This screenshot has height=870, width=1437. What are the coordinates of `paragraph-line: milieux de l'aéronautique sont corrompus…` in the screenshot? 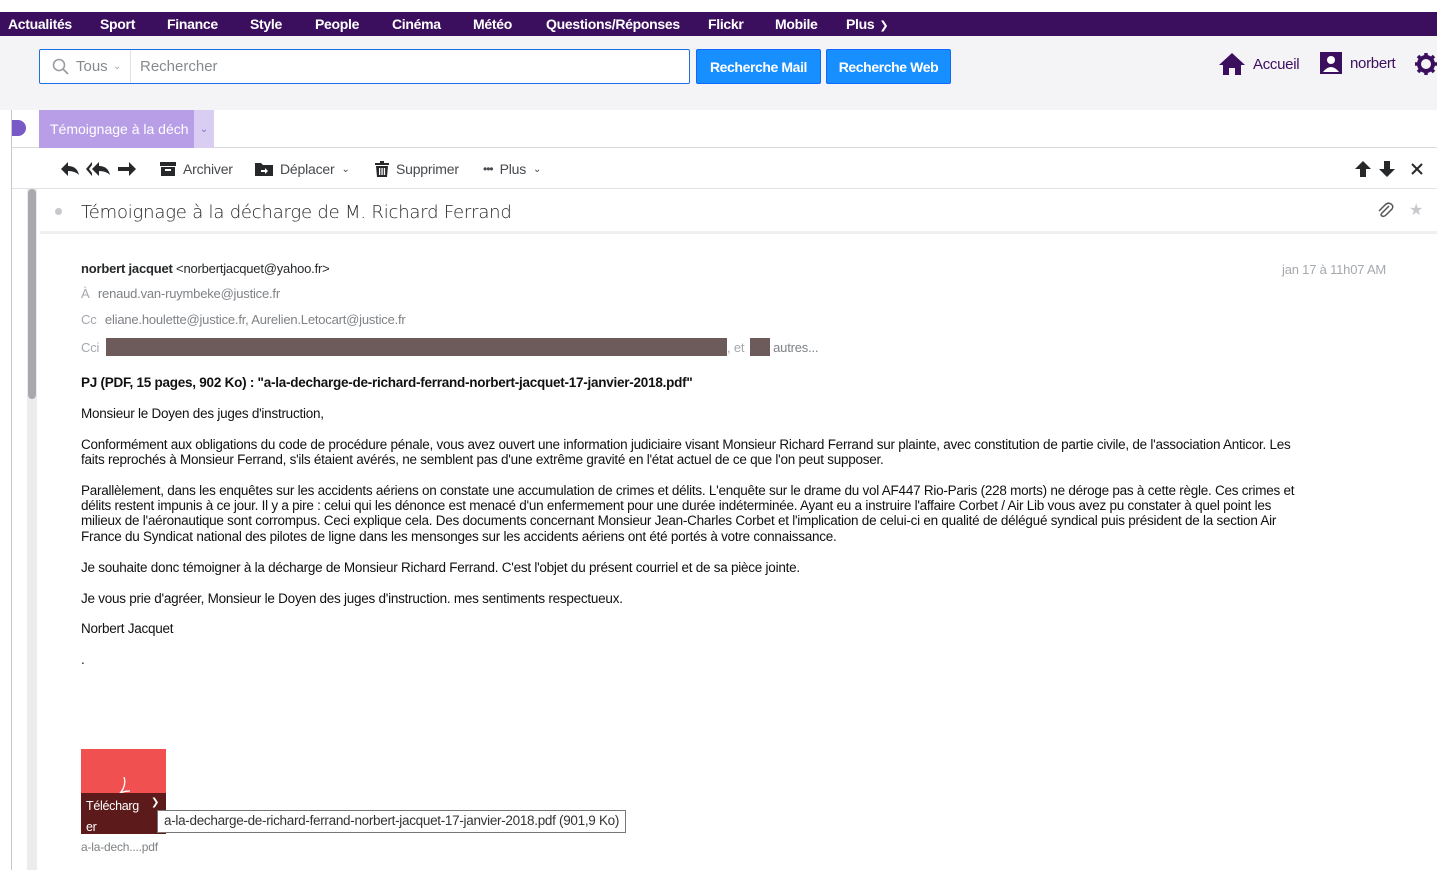 It's located at (679, 520).